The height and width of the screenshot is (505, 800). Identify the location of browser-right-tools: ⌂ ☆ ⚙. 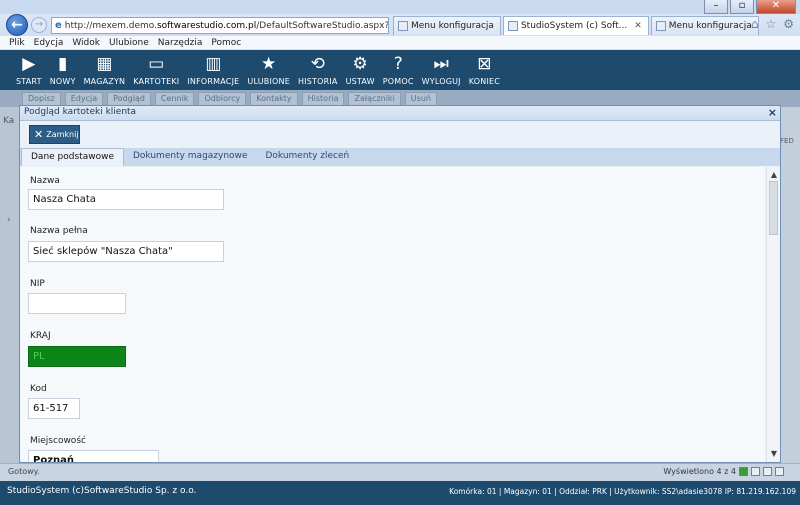
(772, 24).